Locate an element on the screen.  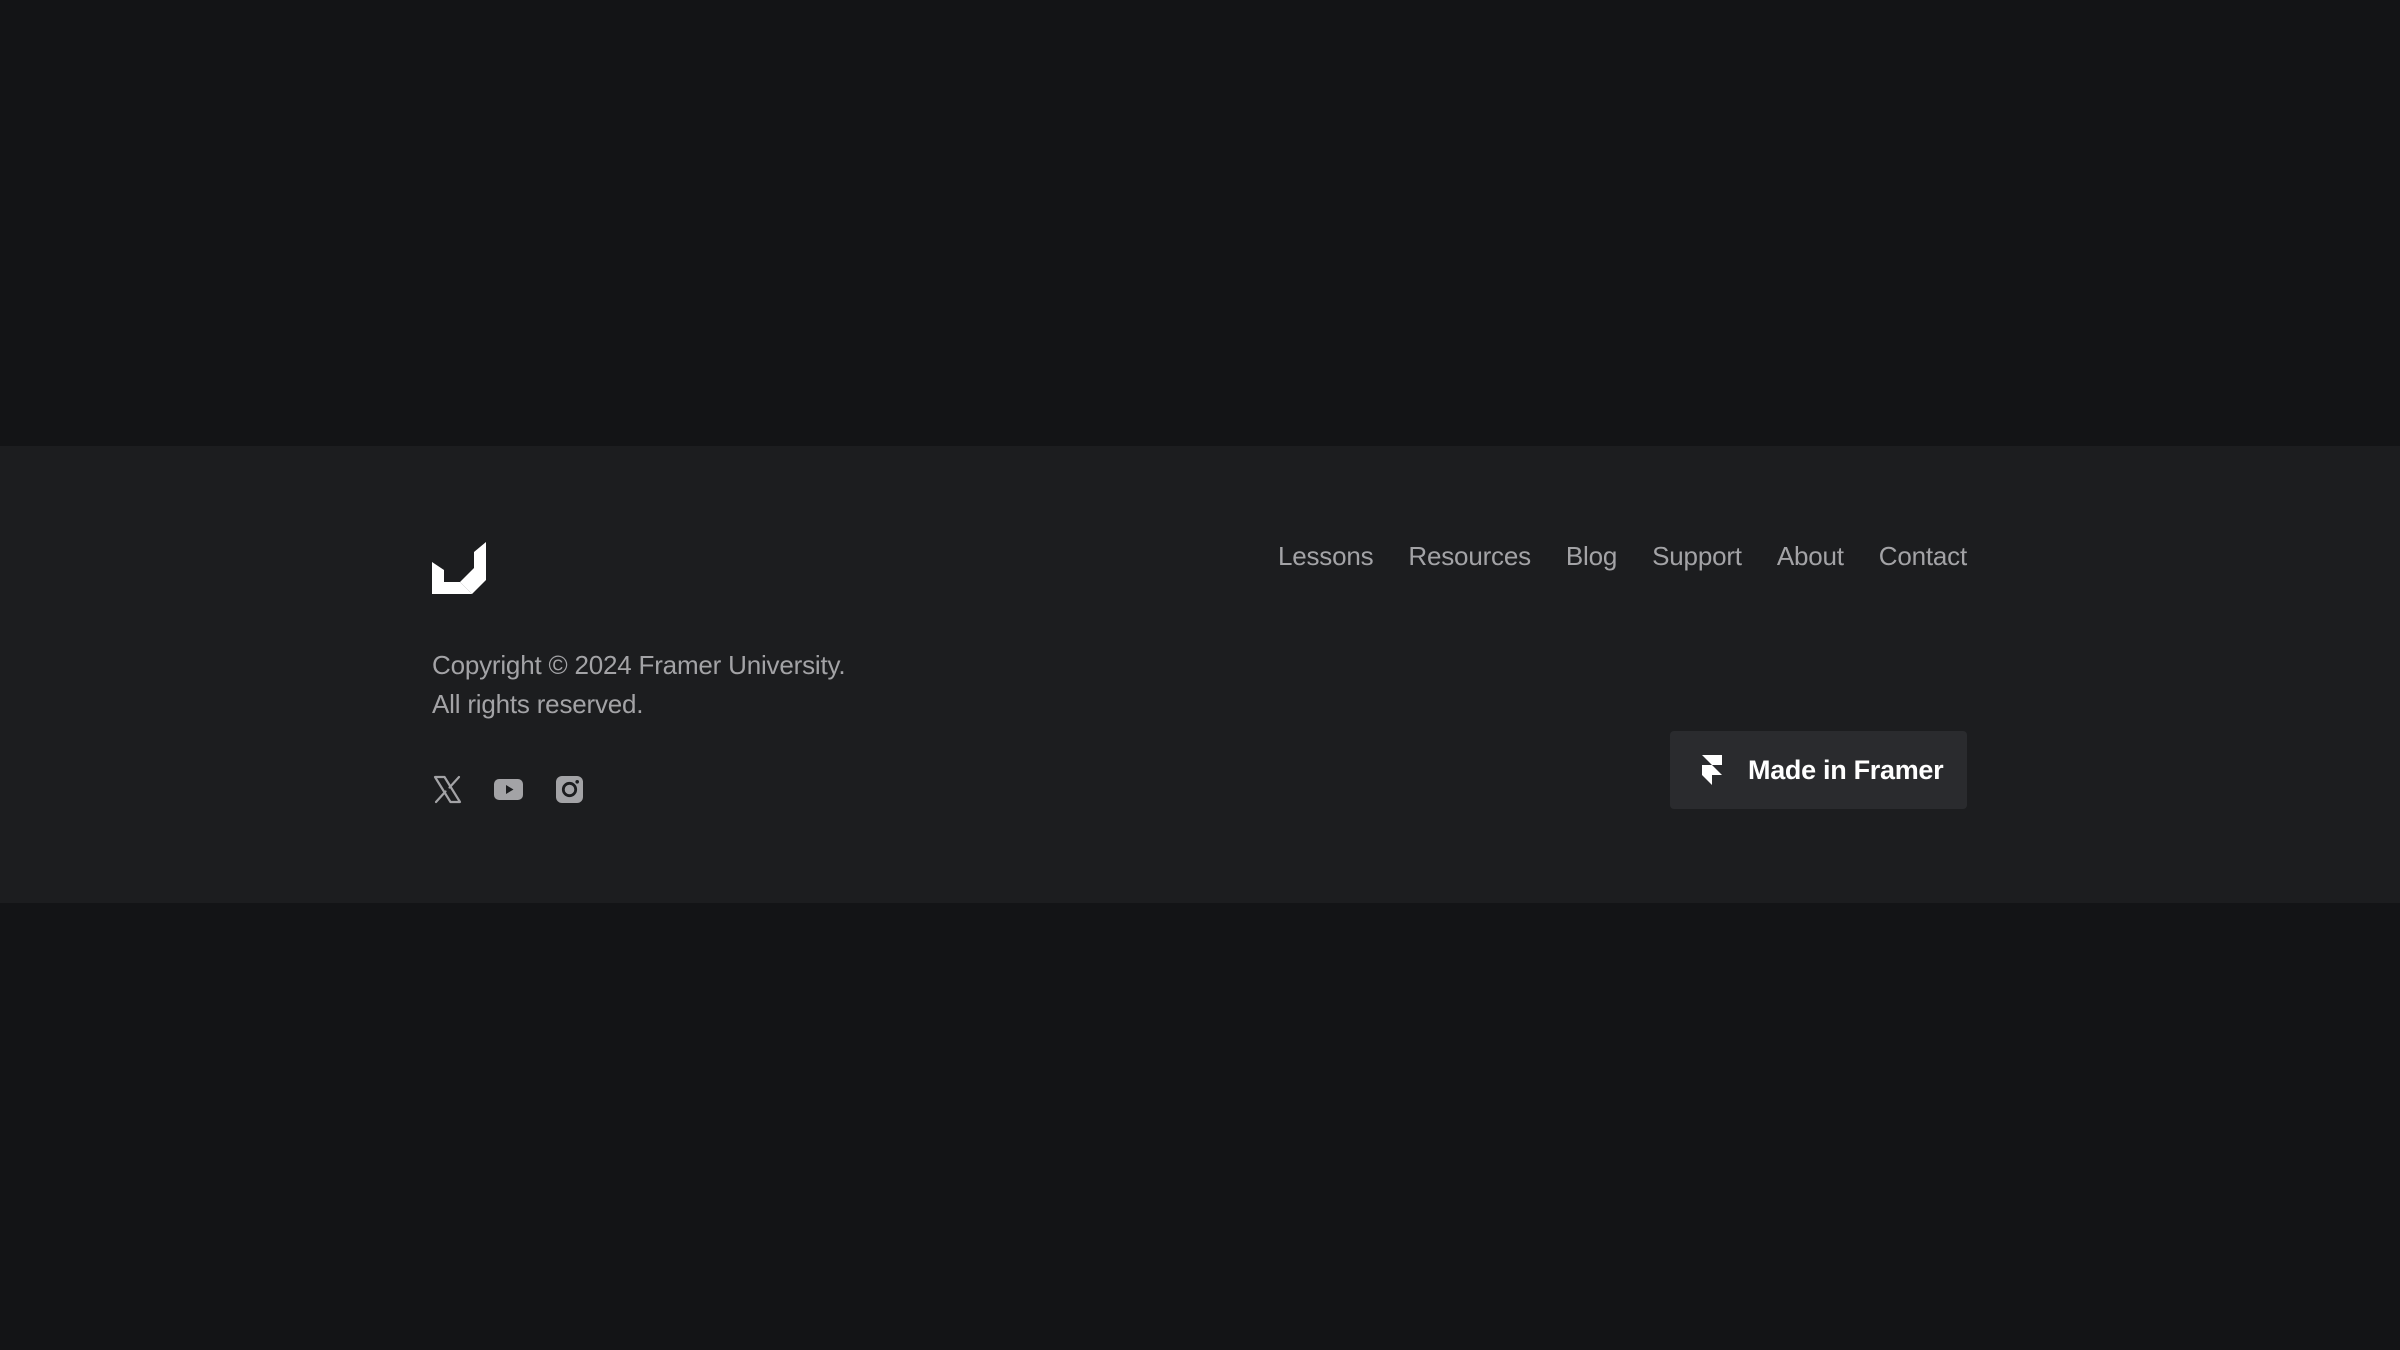
framer-icon is located at coordinates (1712, 770).